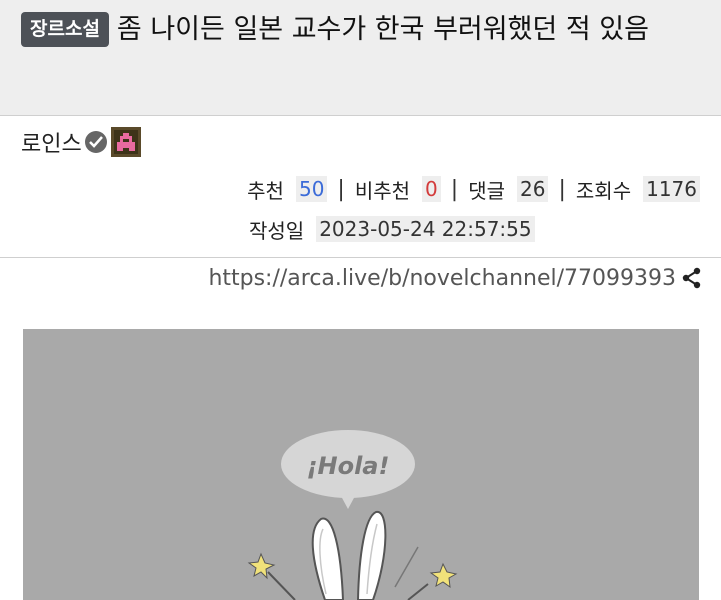 Image resolution: width=721 pixels, height=600 pixels. What do you see at coordinates (51, 142) in the screenshot?
I see `author-name: 로인스` at bounding box center [51, 142].